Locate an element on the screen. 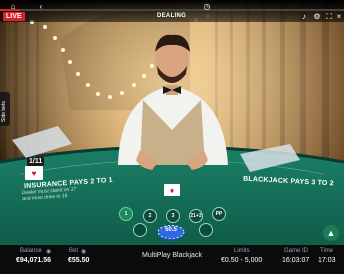 The height and width of the screenshot is (274, 344). round-status: DEALING is located at coordinates (172, 16).